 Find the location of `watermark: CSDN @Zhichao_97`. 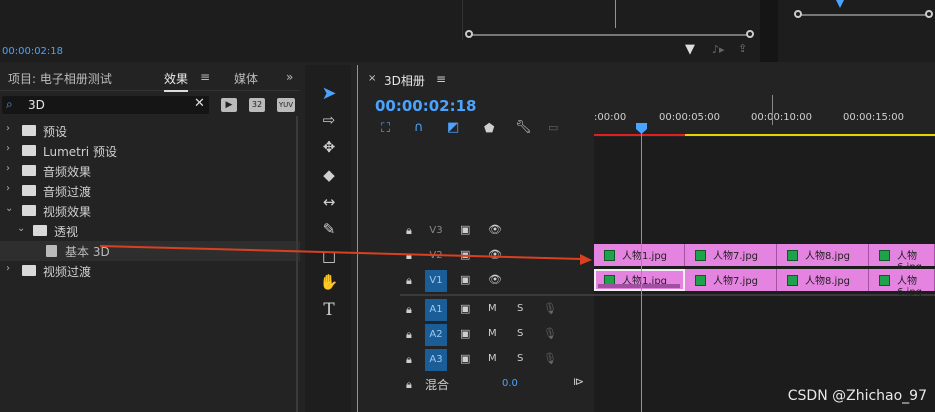

watermark: CSDN @Zhichao_97 is located at coordinates (857, 396).